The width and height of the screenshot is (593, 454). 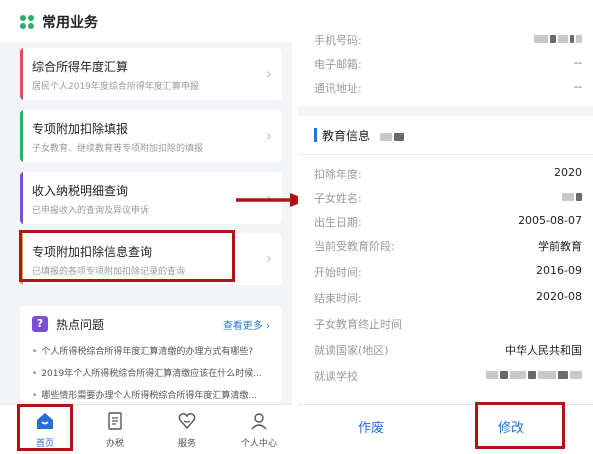 I want to click on info-label: 就读学校, so click(x=336, y=376).